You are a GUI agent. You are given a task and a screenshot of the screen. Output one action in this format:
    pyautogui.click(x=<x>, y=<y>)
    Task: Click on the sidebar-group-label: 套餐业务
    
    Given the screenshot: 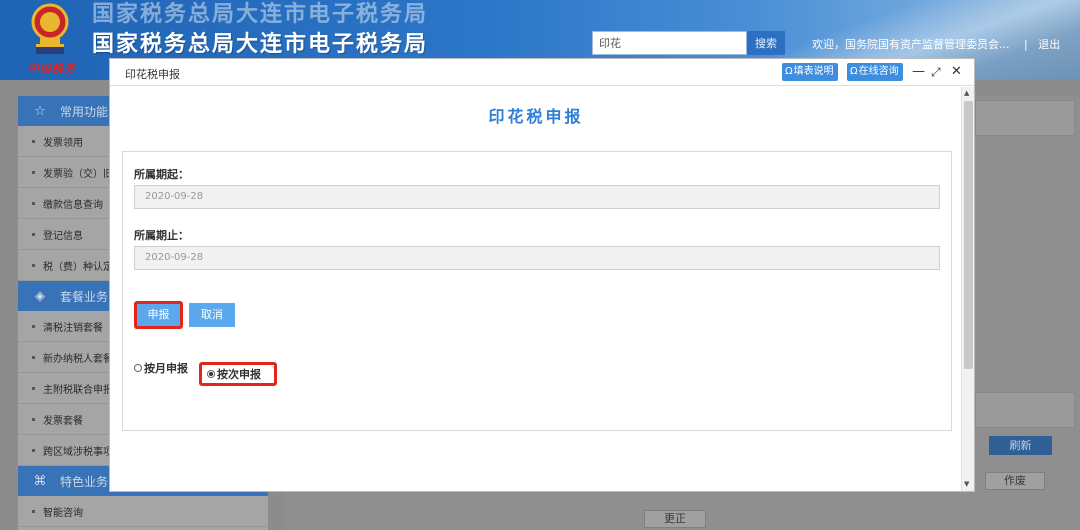 What is the action you would take?
    pyautogui.click(x=84, y=296)
    